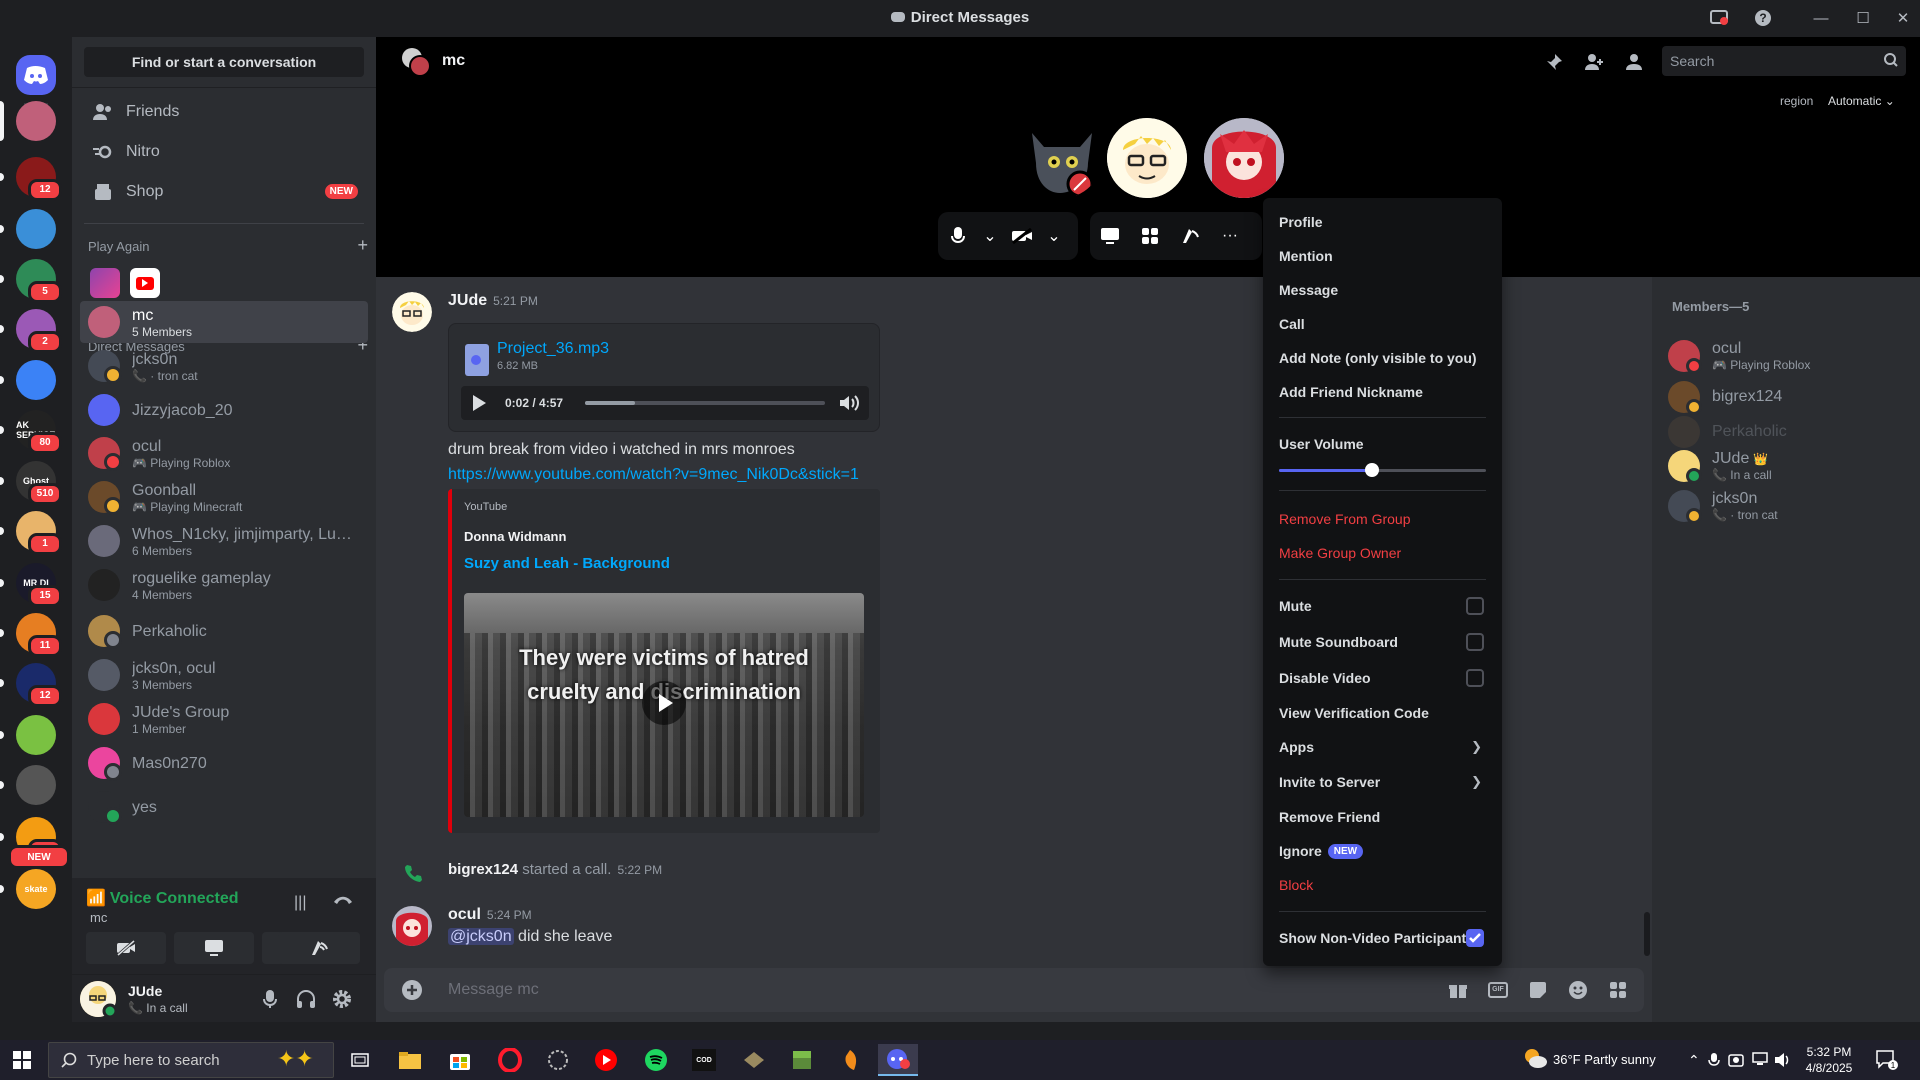 This screenshot has width=1920, height=1080. What do you see at coordinates (1014, 990) in the screenshot?
I see `message-composer: Message mc GIF` at bounding box center [1014, 990].